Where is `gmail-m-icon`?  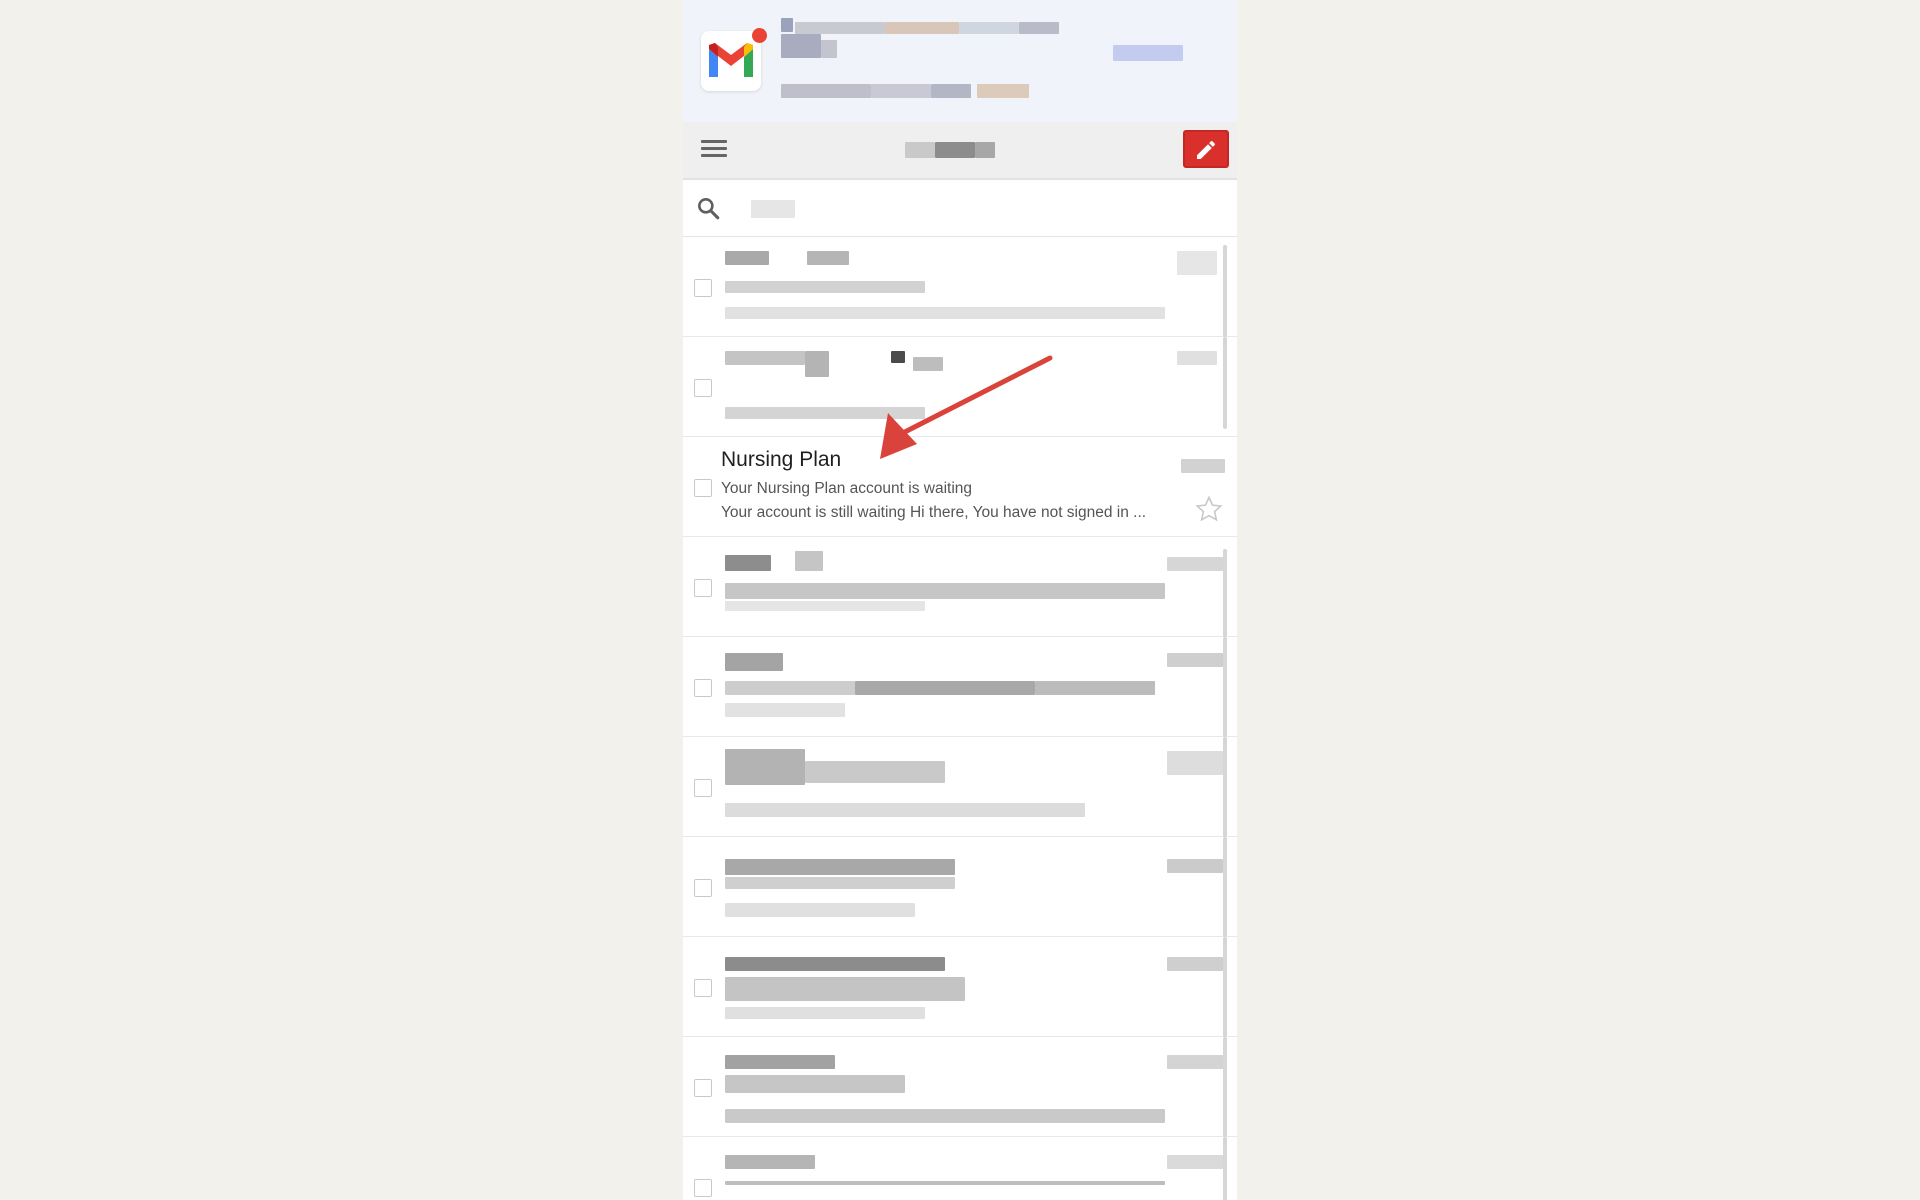
gmail-m-icon is located at coordinates (731, 60).